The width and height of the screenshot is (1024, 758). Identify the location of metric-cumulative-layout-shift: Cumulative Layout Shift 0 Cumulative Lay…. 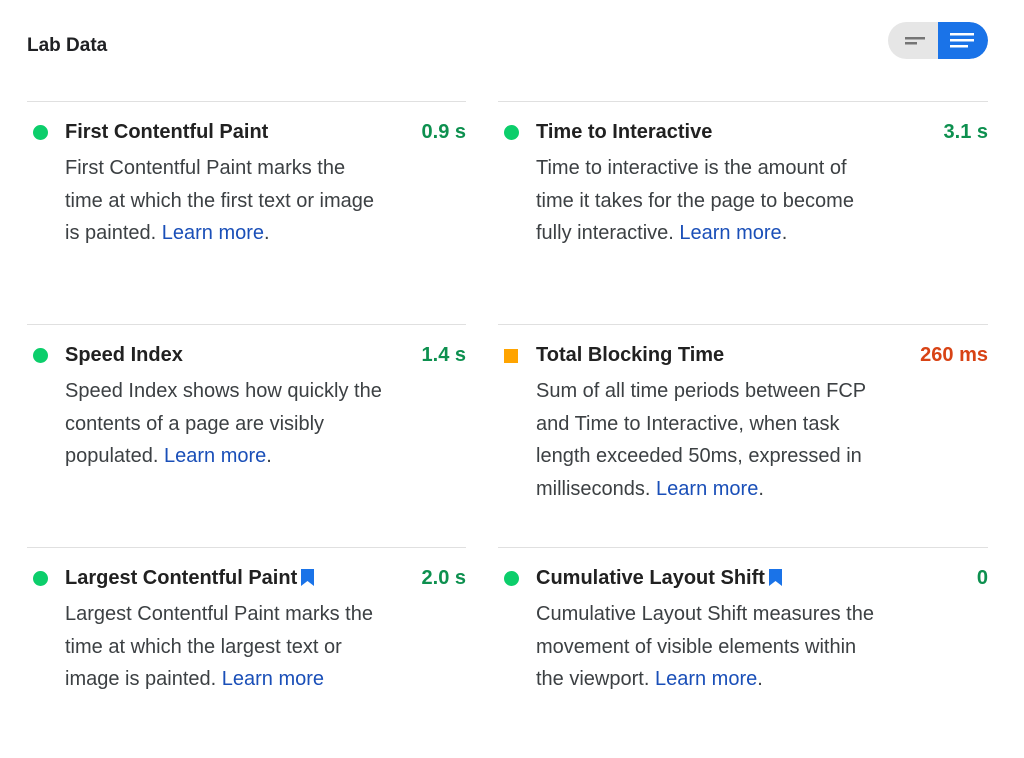
(743, 652).